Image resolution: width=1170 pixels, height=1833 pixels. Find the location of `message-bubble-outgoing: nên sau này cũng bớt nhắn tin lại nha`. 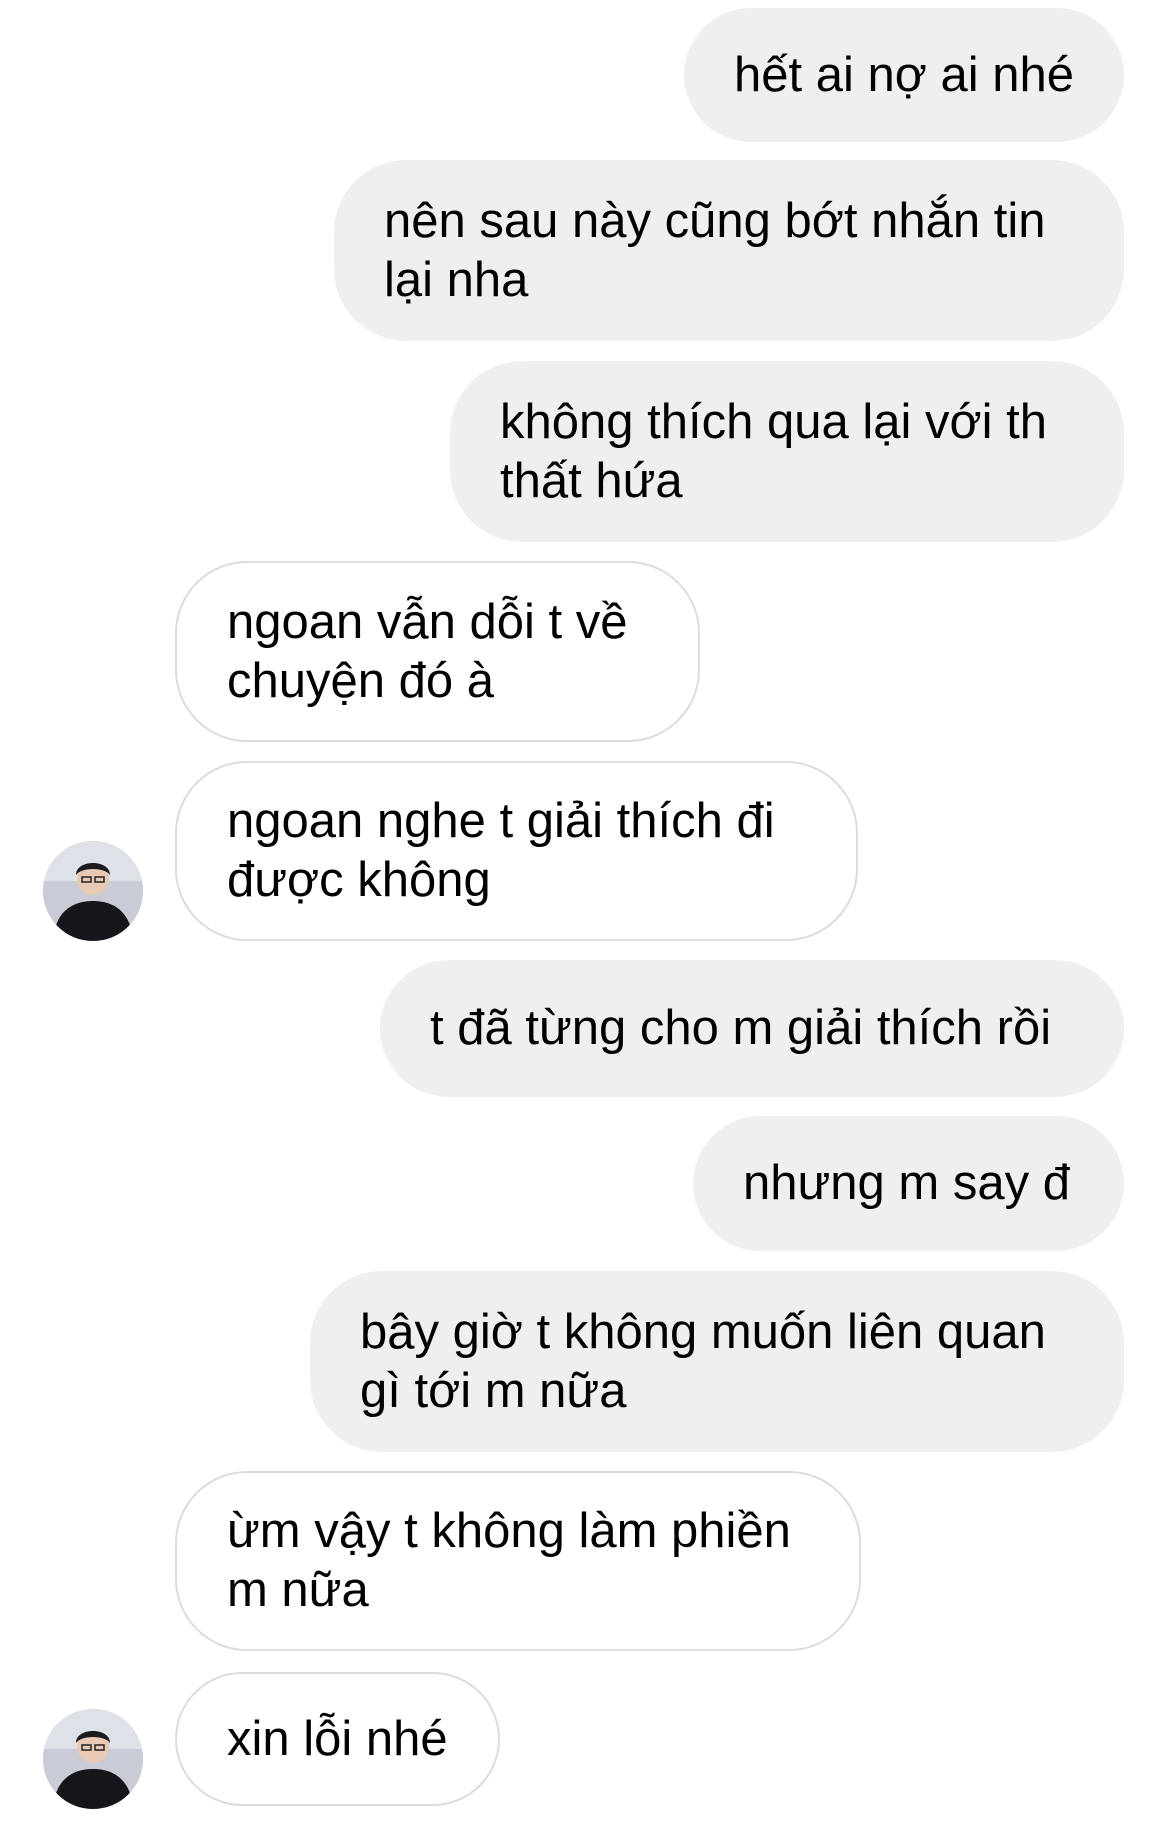

message-bubble-outgoing: nên sau này cũng bớt nhắn tin lại nha is located at coordinates (729, 250).